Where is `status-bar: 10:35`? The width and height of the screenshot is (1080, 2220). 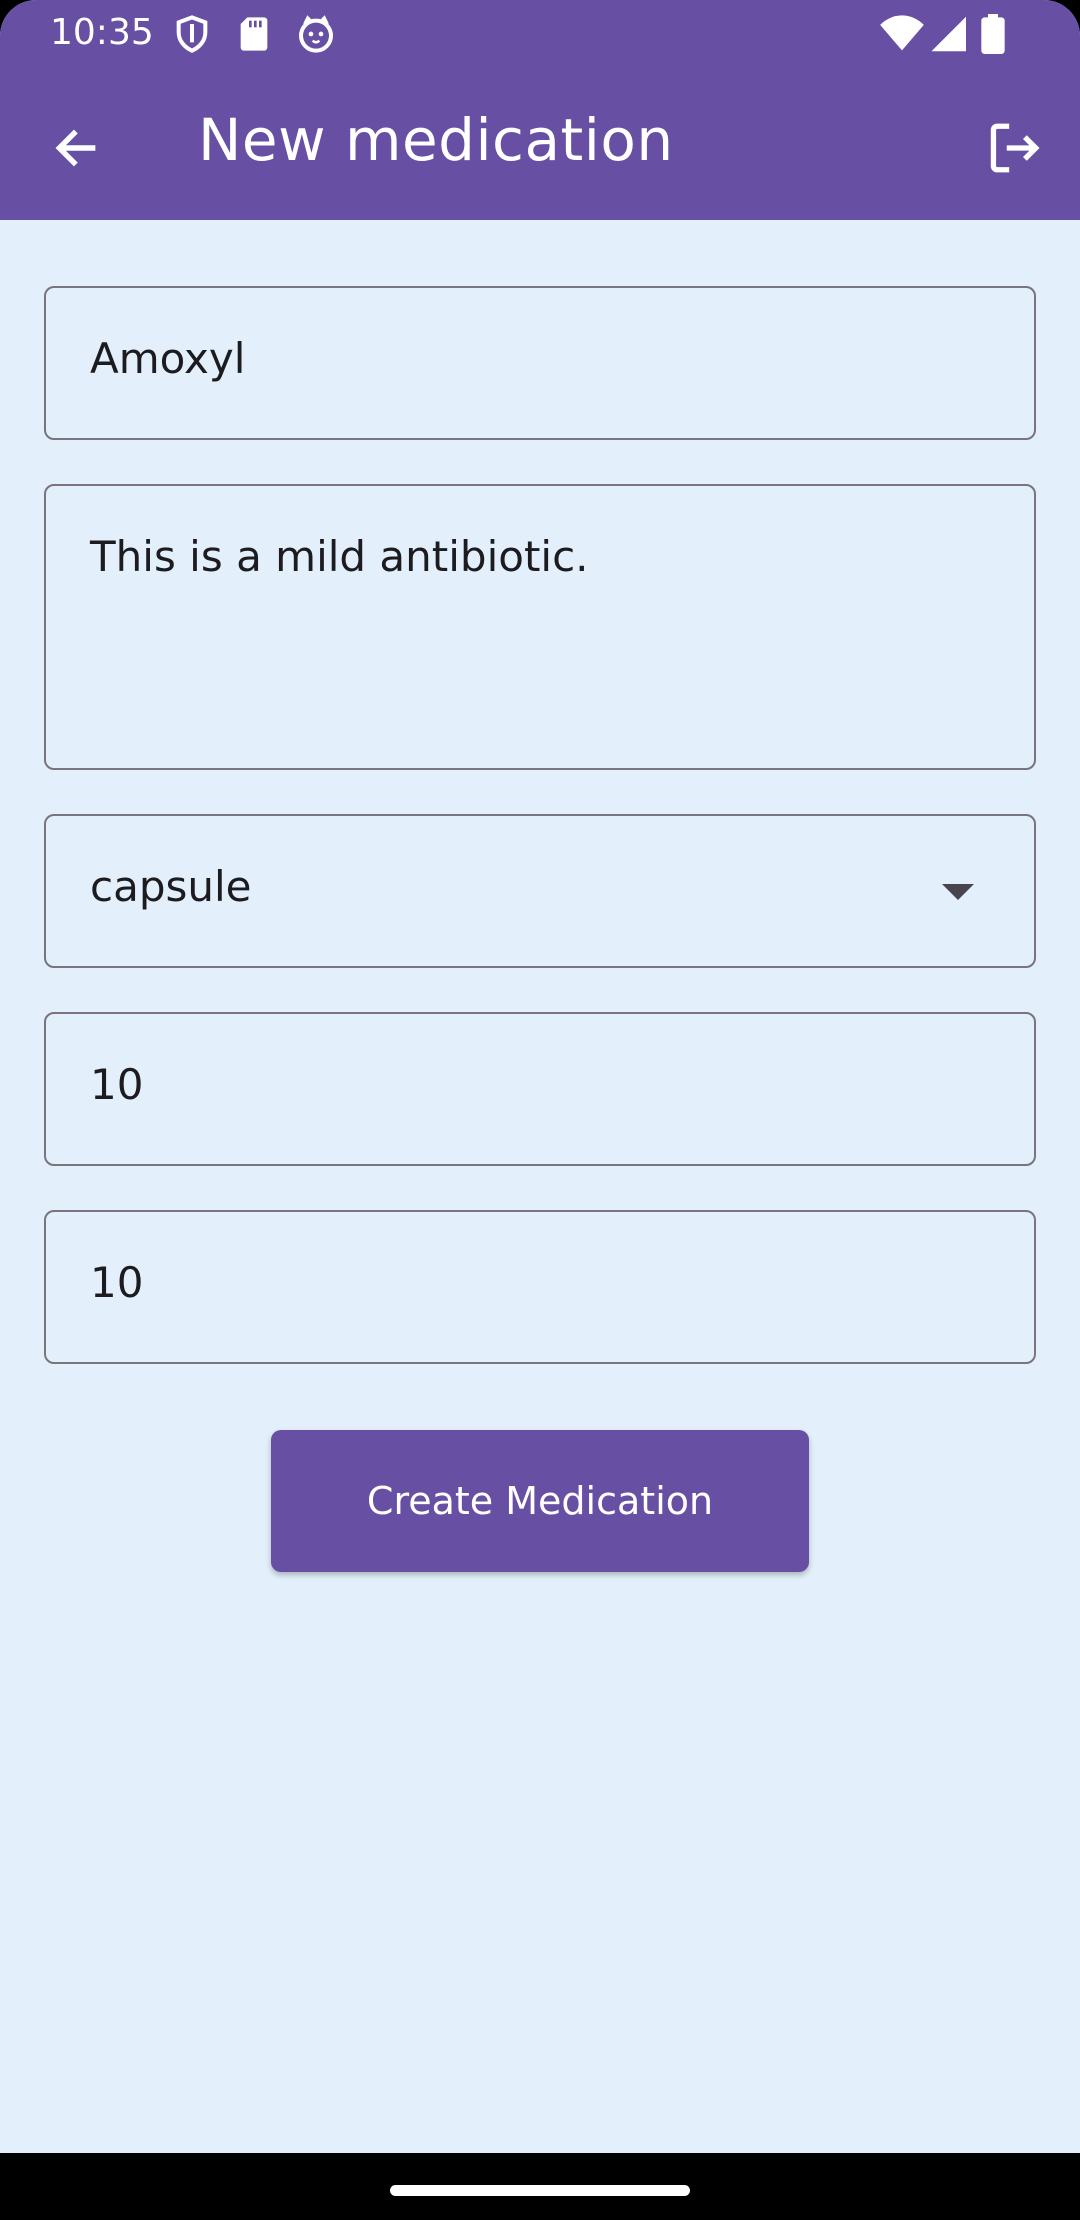 status-bar: 10:35 is located at coordinates (540, 33).